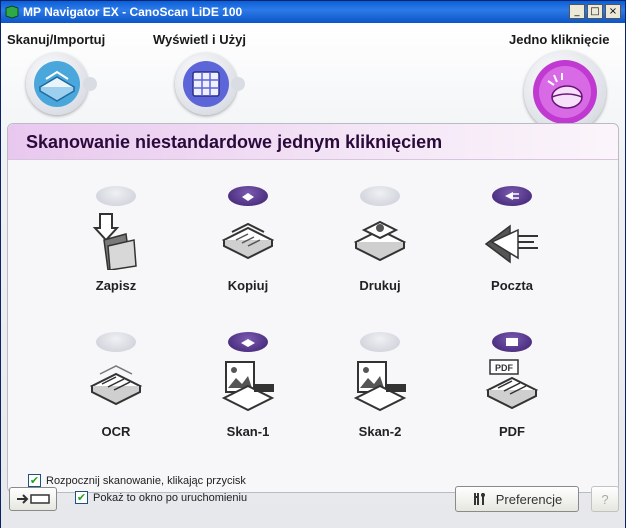 The width and height of the screenshot is (626, 528). I want to click on save-folder-icon, so click(114, 241).